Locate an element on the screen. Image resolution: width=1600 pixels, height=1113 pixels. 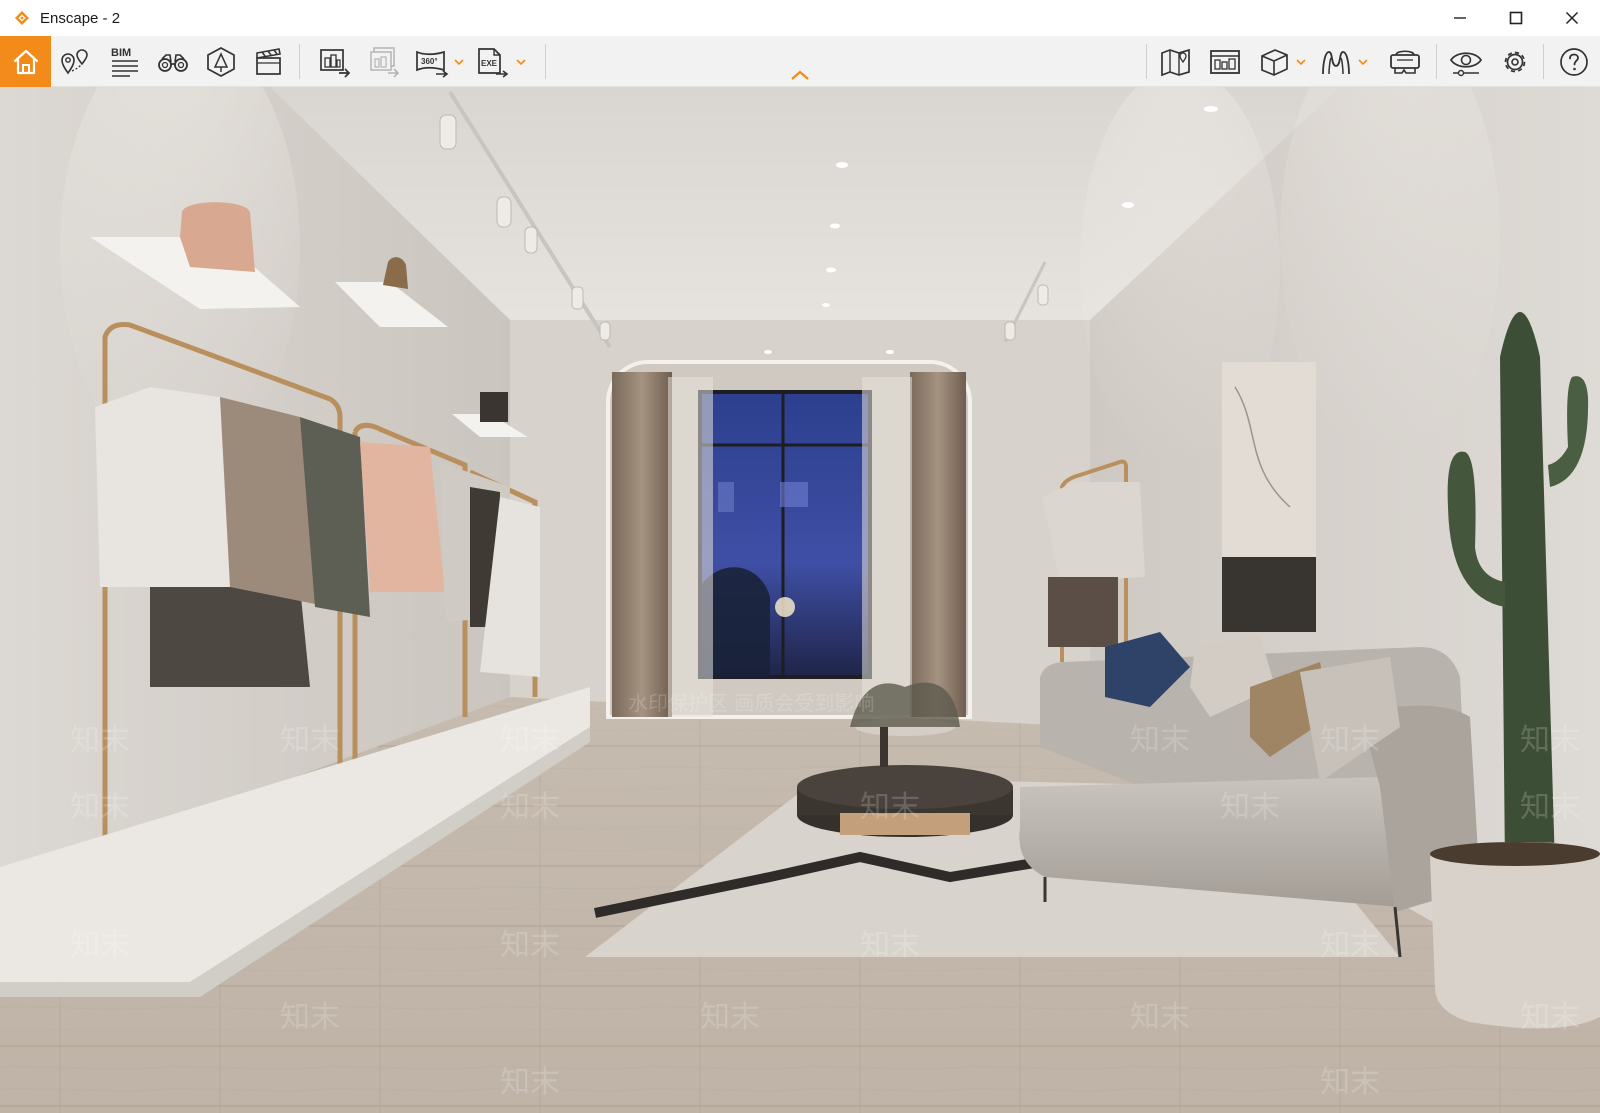
sheer-right is located at coordinates (887, 547).